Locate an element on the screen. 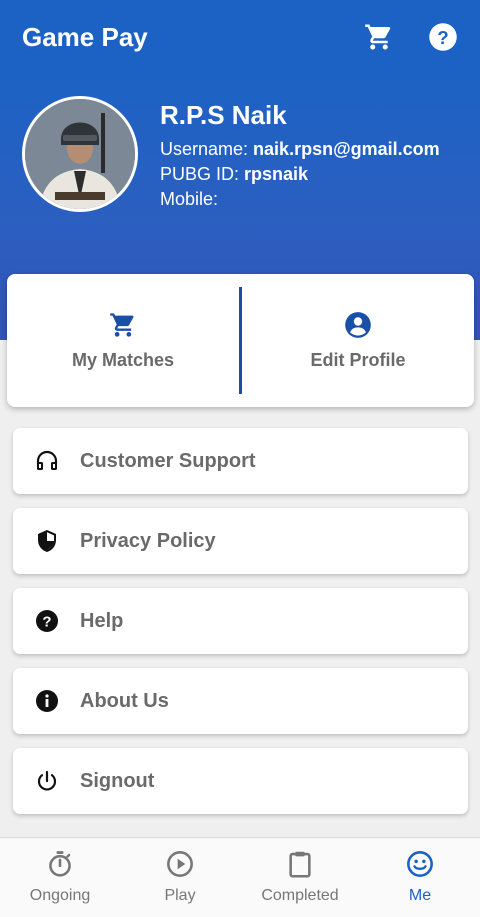  mobile-row: Mobile: is located at coordinates (300, 199).